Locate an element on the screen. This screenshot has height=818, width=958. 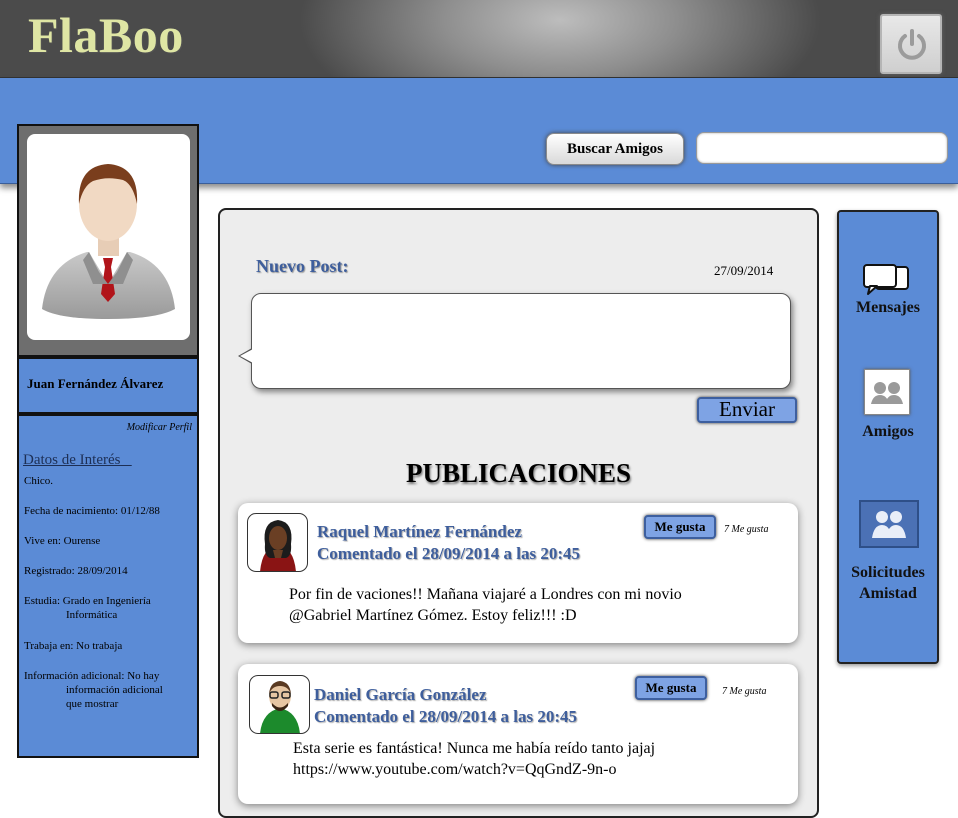
messages-icon is located at coordinates (887, 280).